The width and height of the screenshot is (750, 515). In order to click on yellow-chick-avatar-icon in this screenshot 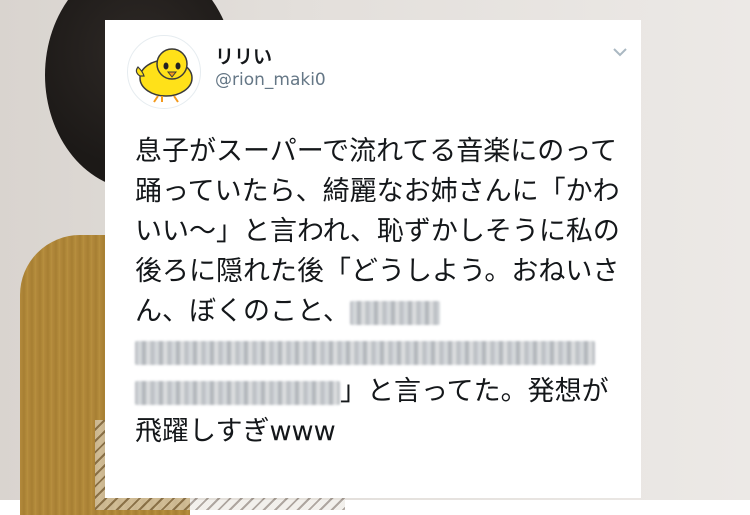, I will do `click(164, 72)`.